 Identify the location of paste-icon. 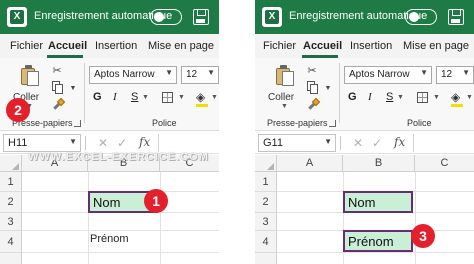
(29, 75).